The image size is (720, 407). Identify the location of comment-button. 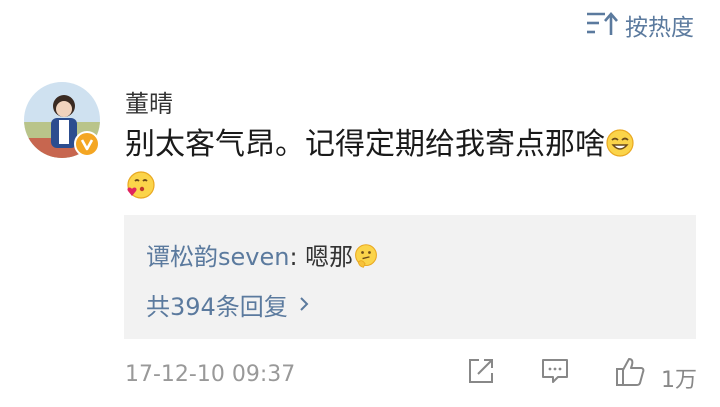
(555, 373).